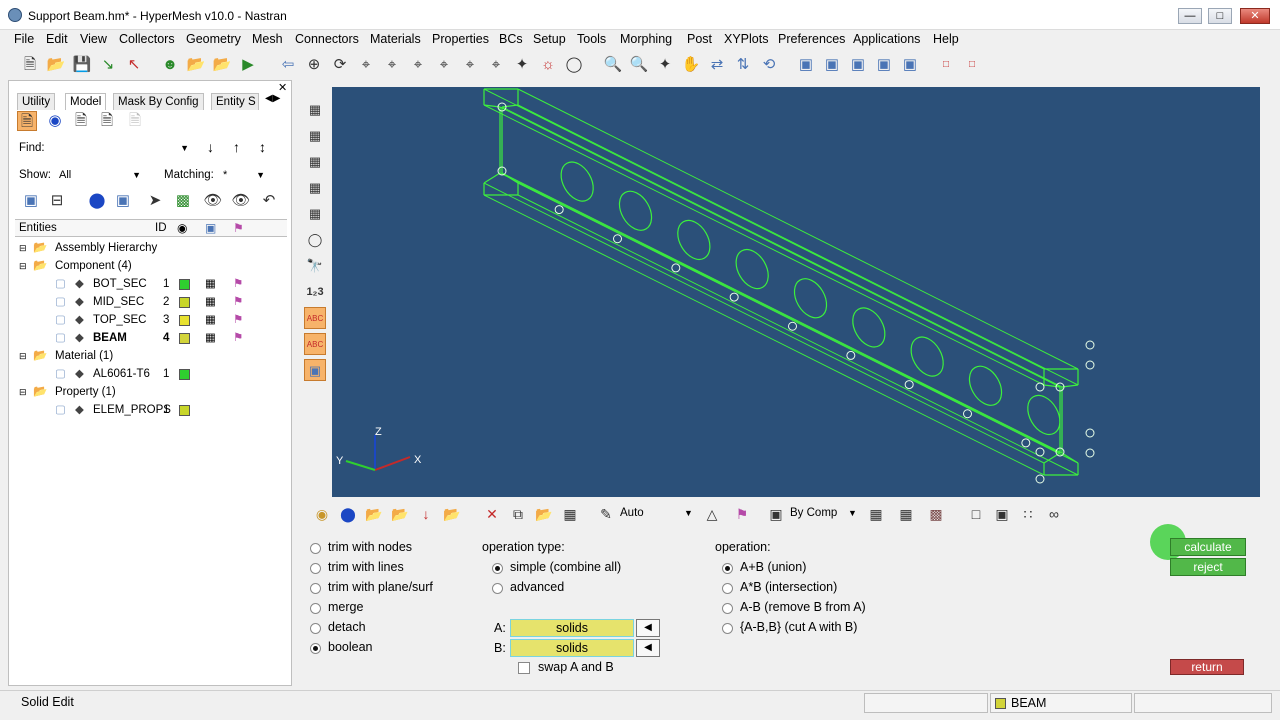 The height and width of the screenshot is (720, 1280). What do you see at coordinates (338, 627) in the screenshot?
I see `radio-detach: detach` at bounding box center [338, 627].